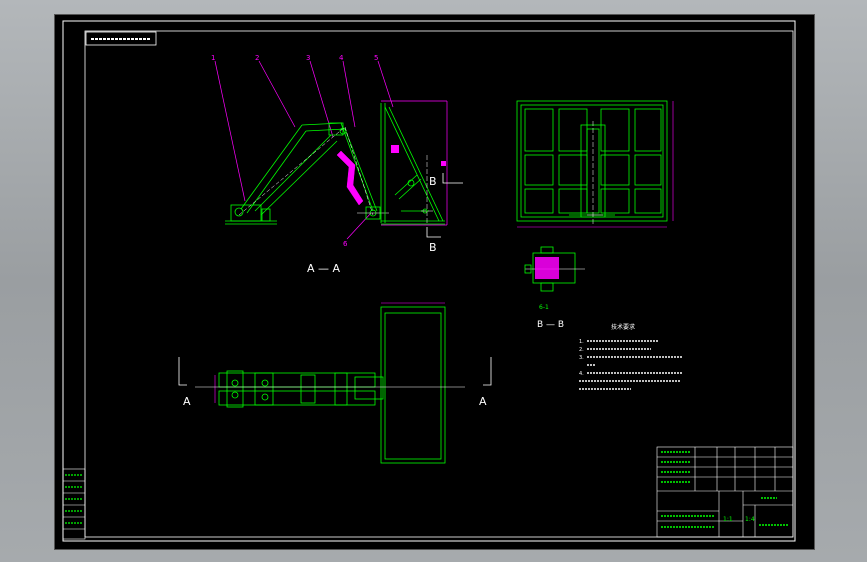 This screenshot has width=867, height=562. Describe the element at coordinates (728, 519) in the screenshot. I see `sheet-text: 1:1` at that location.